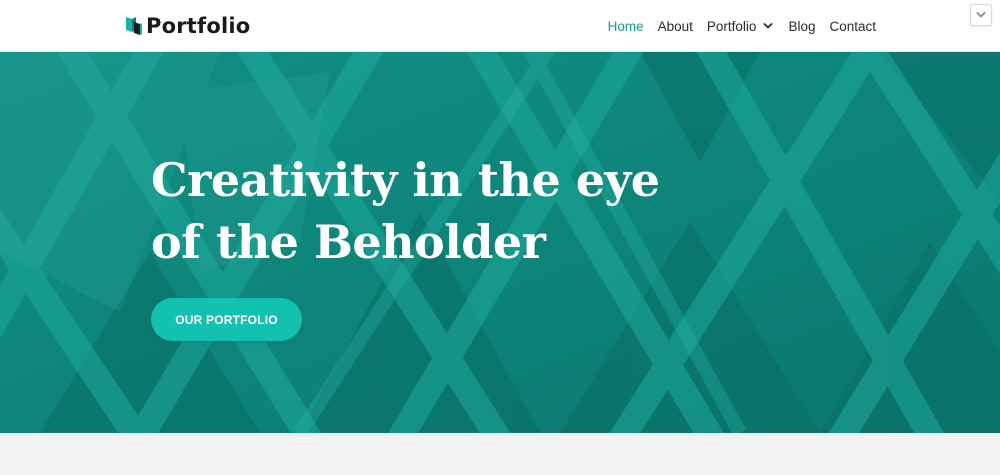 The image size is (1000, 475). I want to click on site-logo: Portfolio, so click(188, 26).